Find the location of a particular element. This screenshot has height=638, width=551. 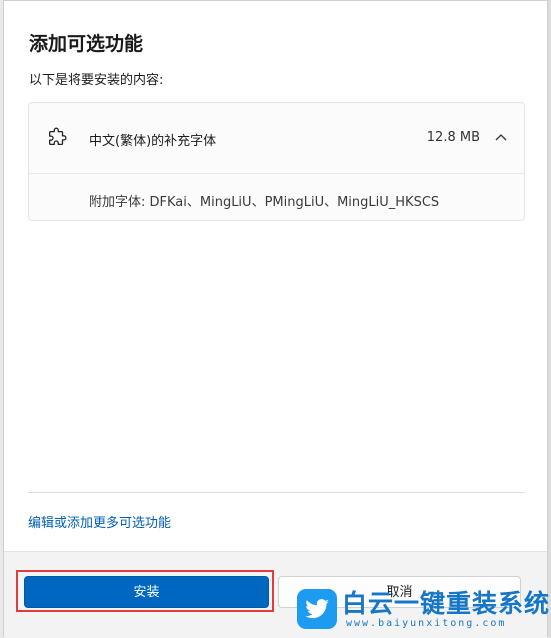

edit-add-more-features-link: 编辑或添加更多可选功能 is located at coordinates (99, 521).